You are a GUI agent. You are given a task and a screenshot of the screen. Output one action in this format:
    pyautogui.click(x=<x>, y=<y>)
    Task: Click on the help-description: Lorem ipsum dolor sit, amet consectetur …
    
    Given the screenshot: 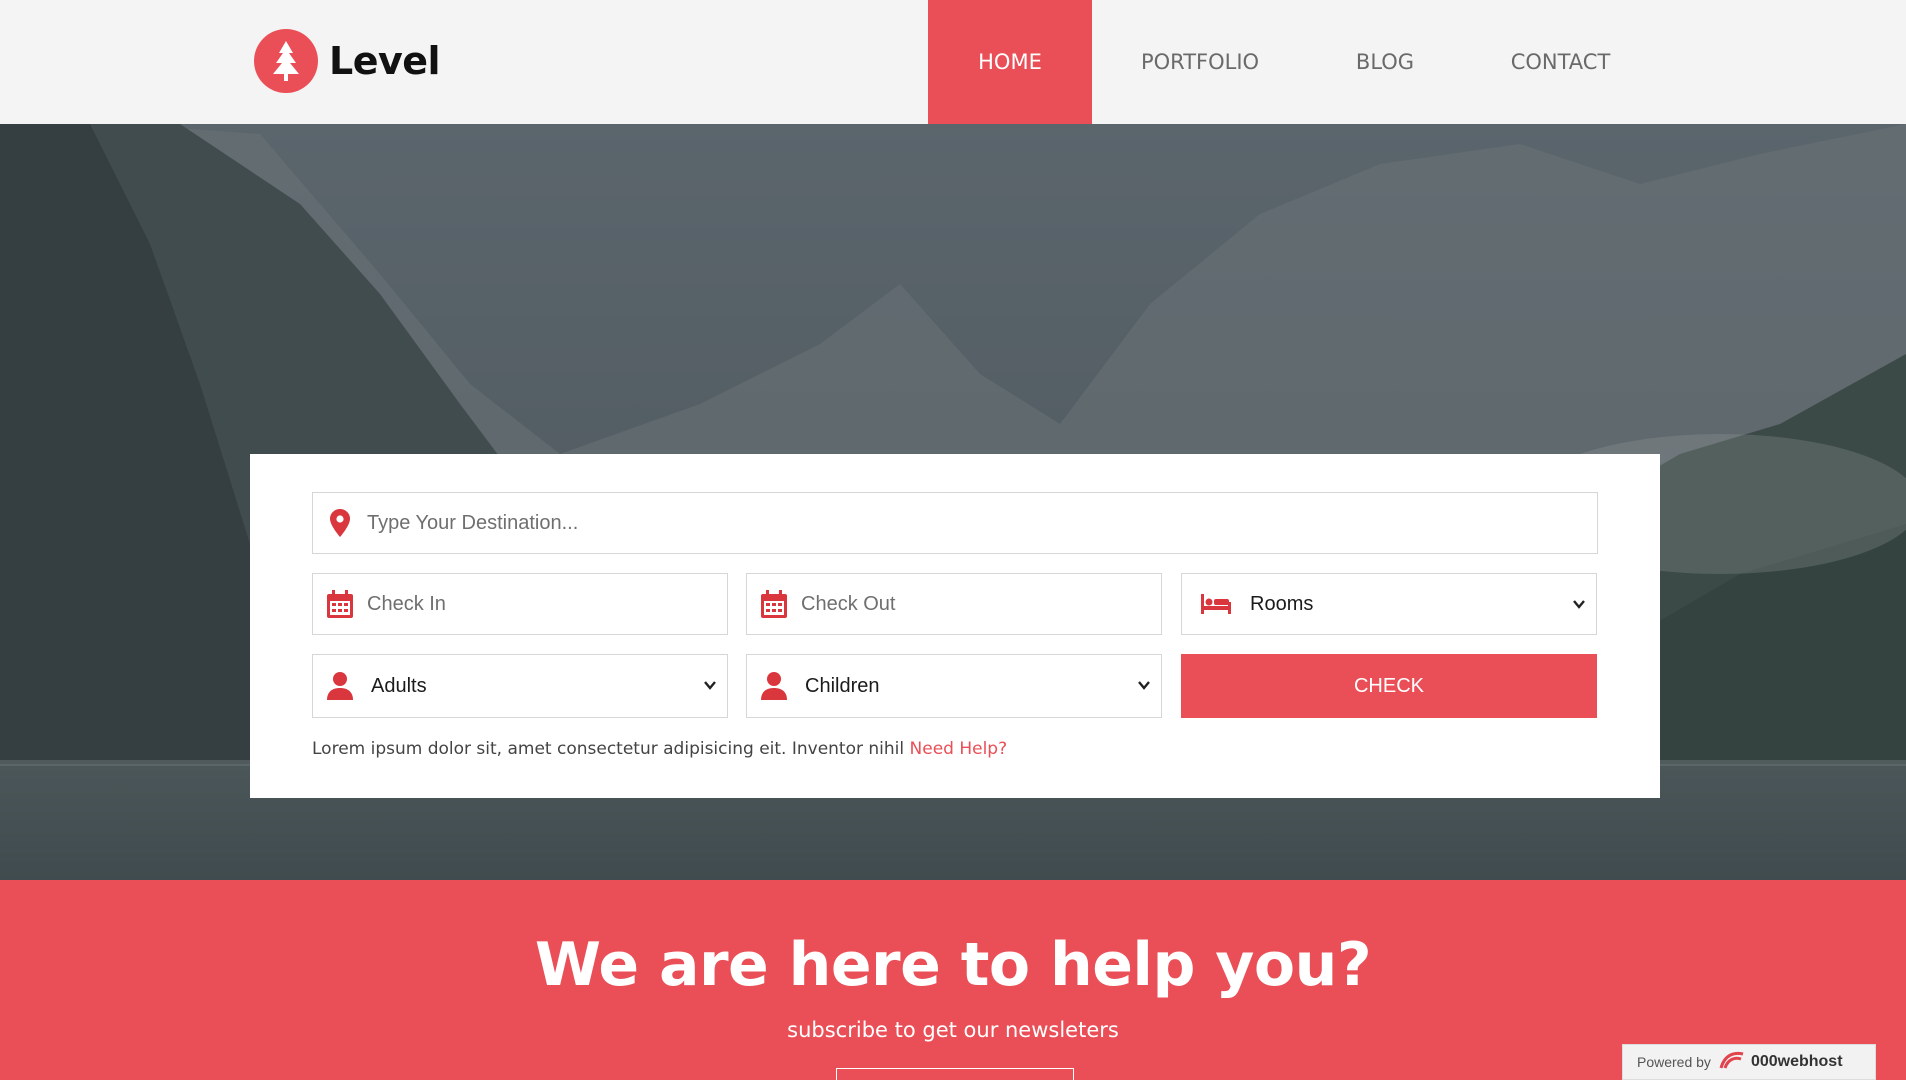 What is the action you would take?
    pyautogui.click(x=611, y=749)
    